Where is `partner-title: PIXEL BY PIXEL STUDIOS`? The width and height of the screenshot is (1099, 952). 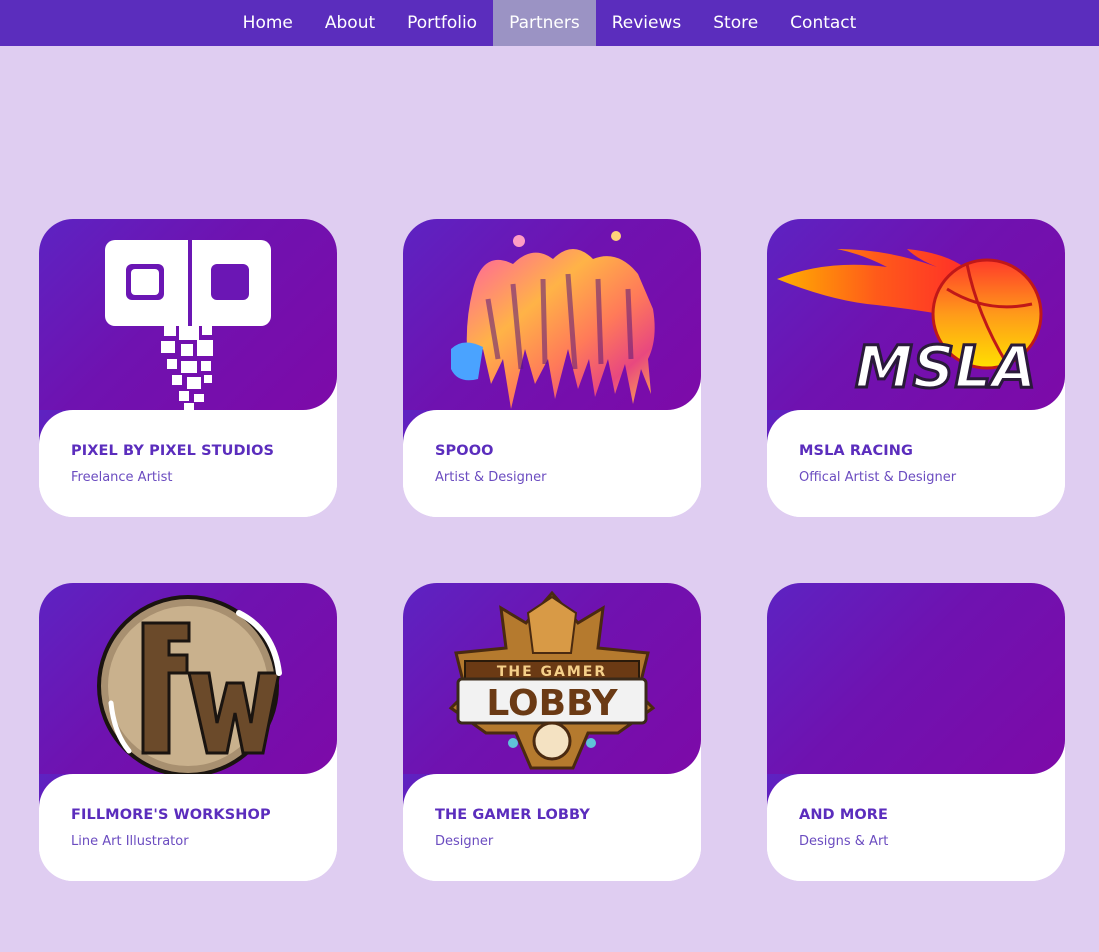
partner-title: PIXEL BY PIXEL STUDIOS is located at coordinates (173, 451).